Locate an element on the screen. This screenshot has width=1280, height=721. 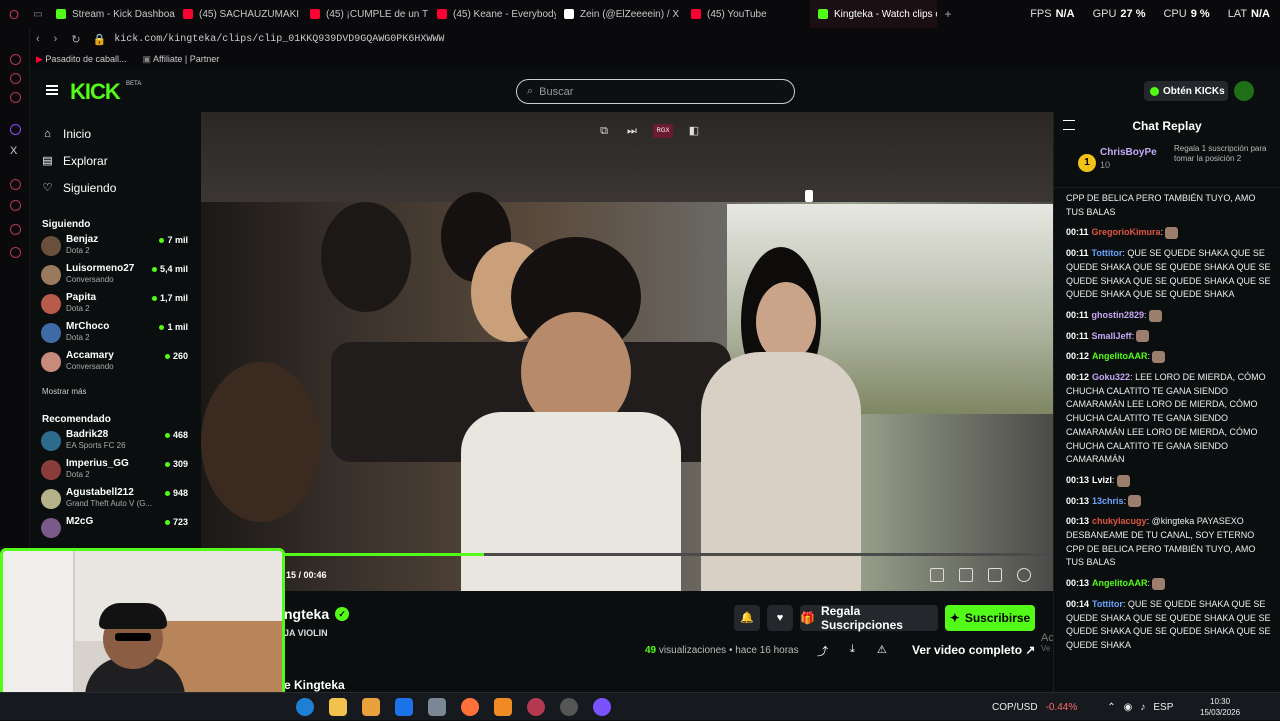
tab-menu-icon: ▭ is located at coordinates (38, 14).